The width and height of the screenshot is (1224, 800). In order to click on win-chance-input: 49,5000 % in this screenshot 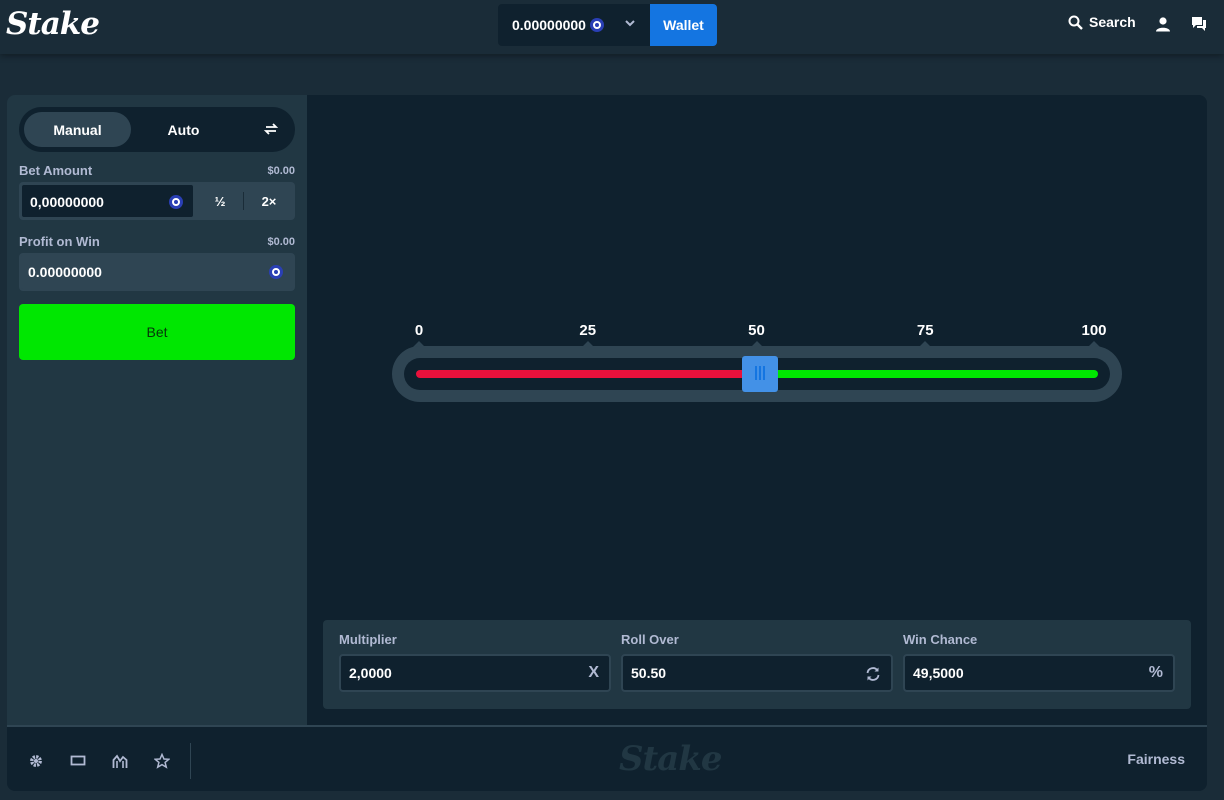, I will do `click(1039, 673)`.